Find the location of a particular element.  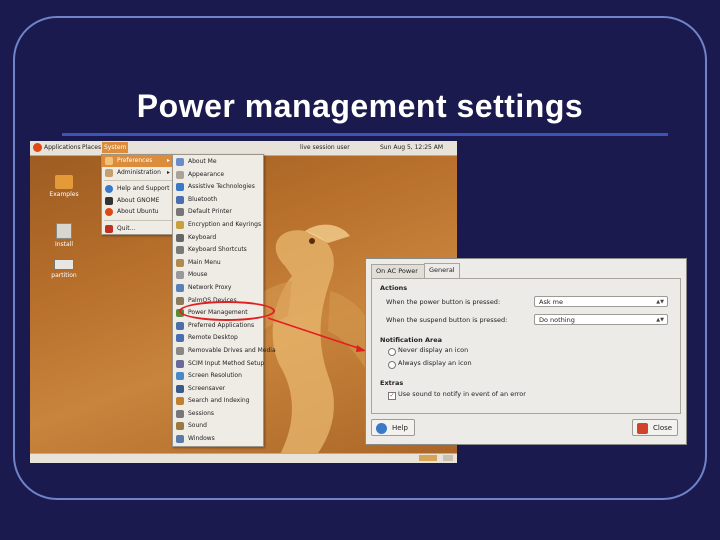

menu-item-label: Main Menu is located at coordinates (204, 262).